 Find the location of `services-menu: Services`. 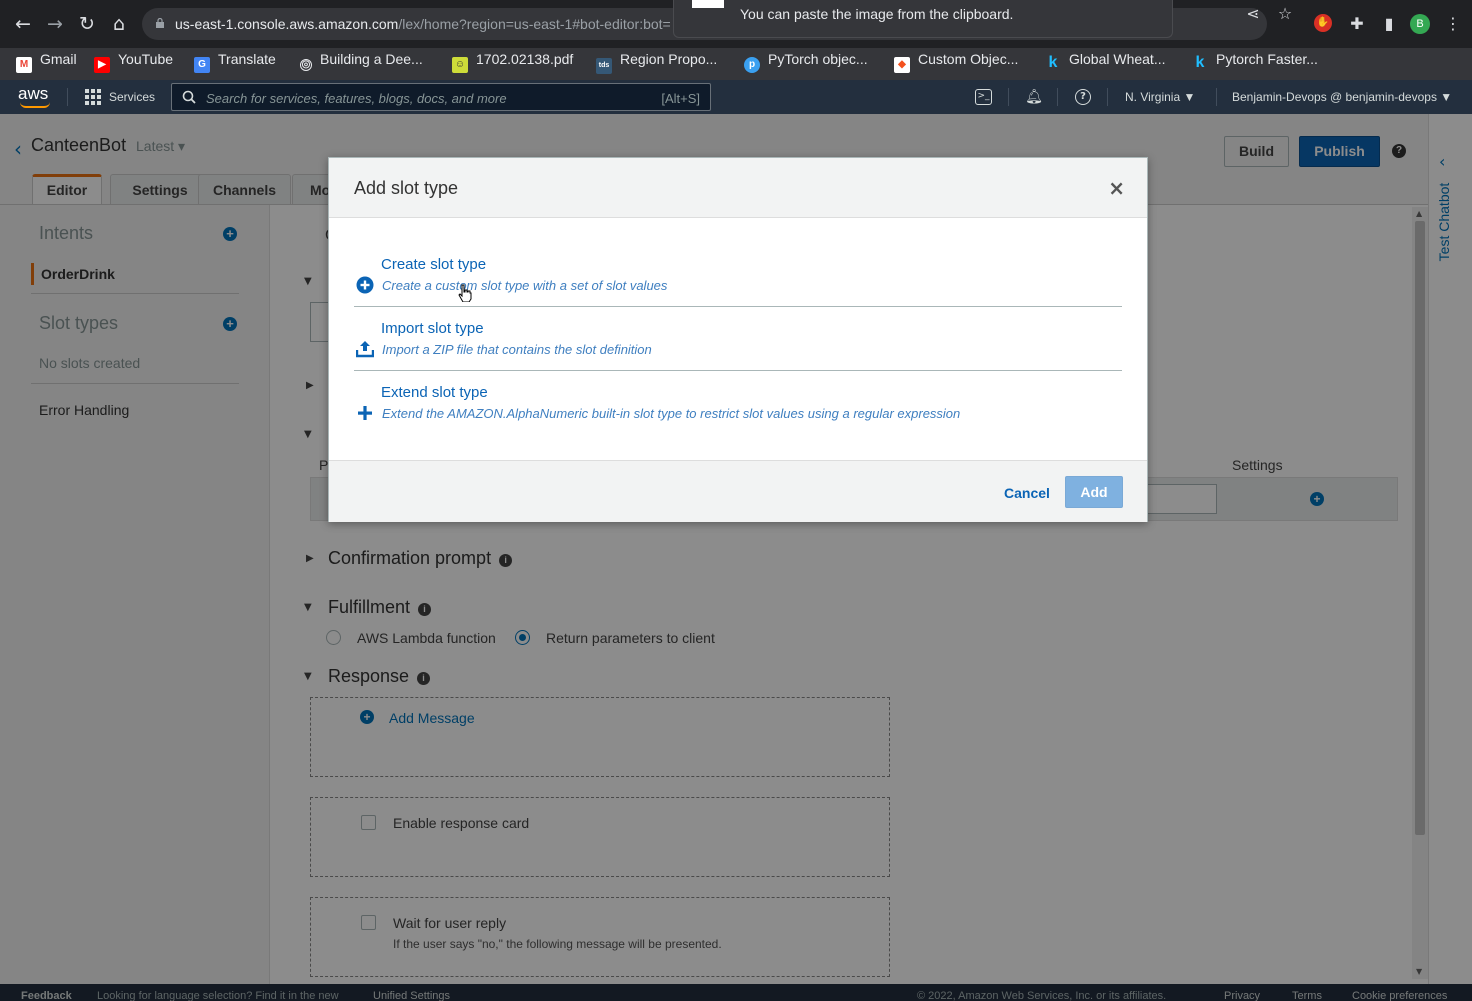

services-menu: Services is located at coordinates (132, 97).